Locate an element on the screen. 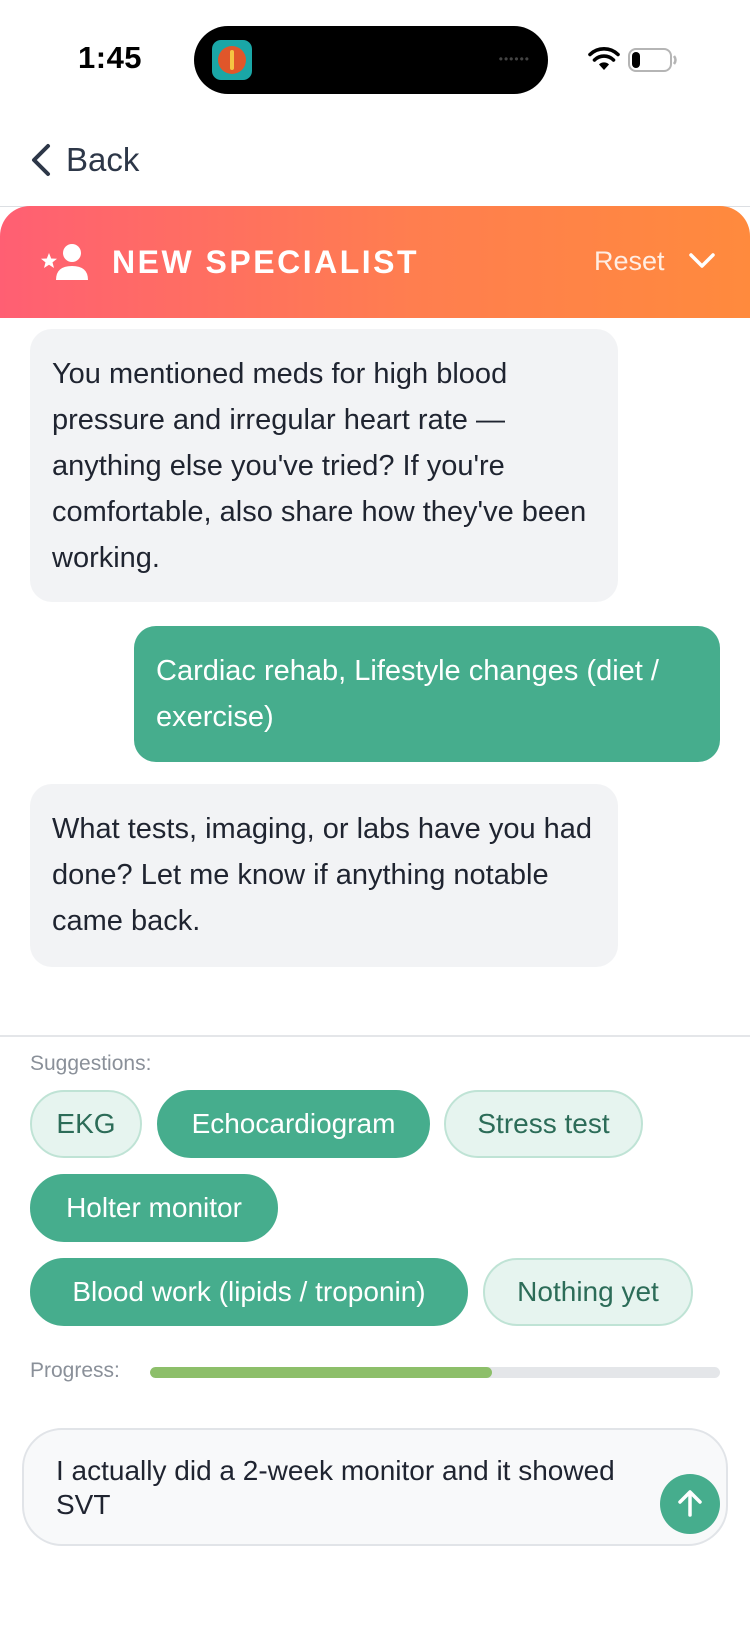 The width and height of the screenshot is (750, 1631). nav-header: Back is located at coordinates (375, 163).